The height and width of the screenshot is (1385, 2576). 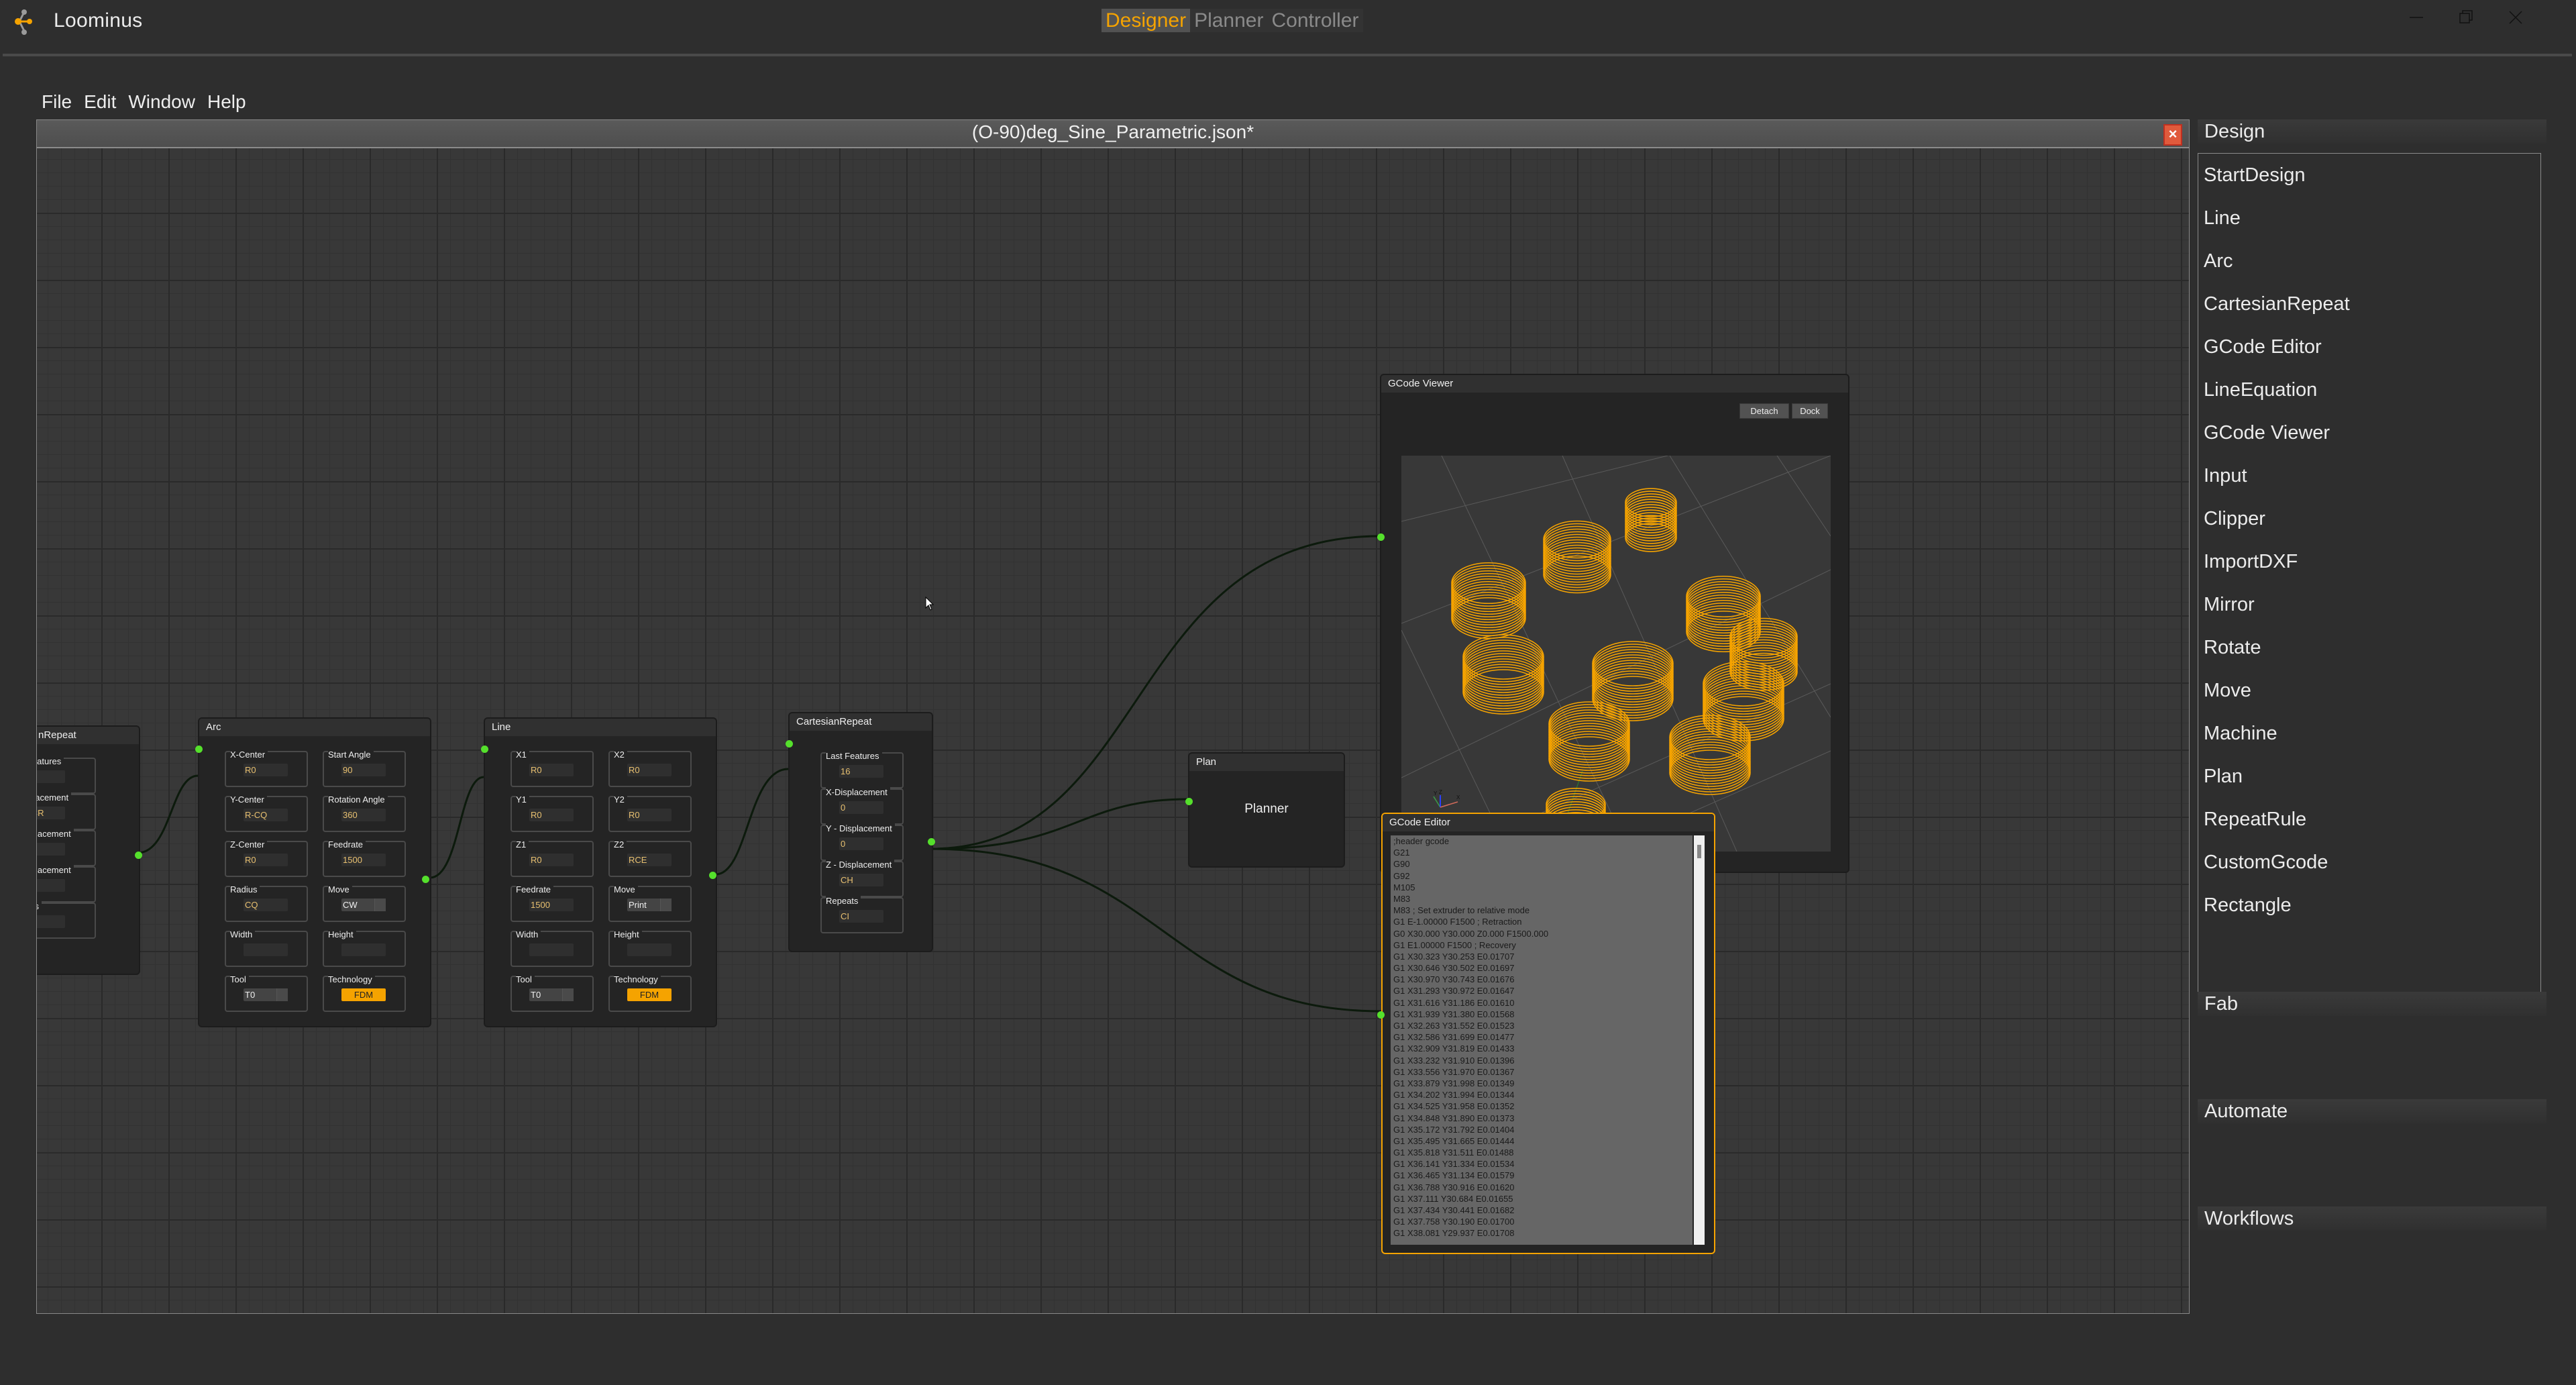 What do you see at coordinates (861, 916) in the screenshot?
I see `field-input: CI` at bounding box center [861, 916].